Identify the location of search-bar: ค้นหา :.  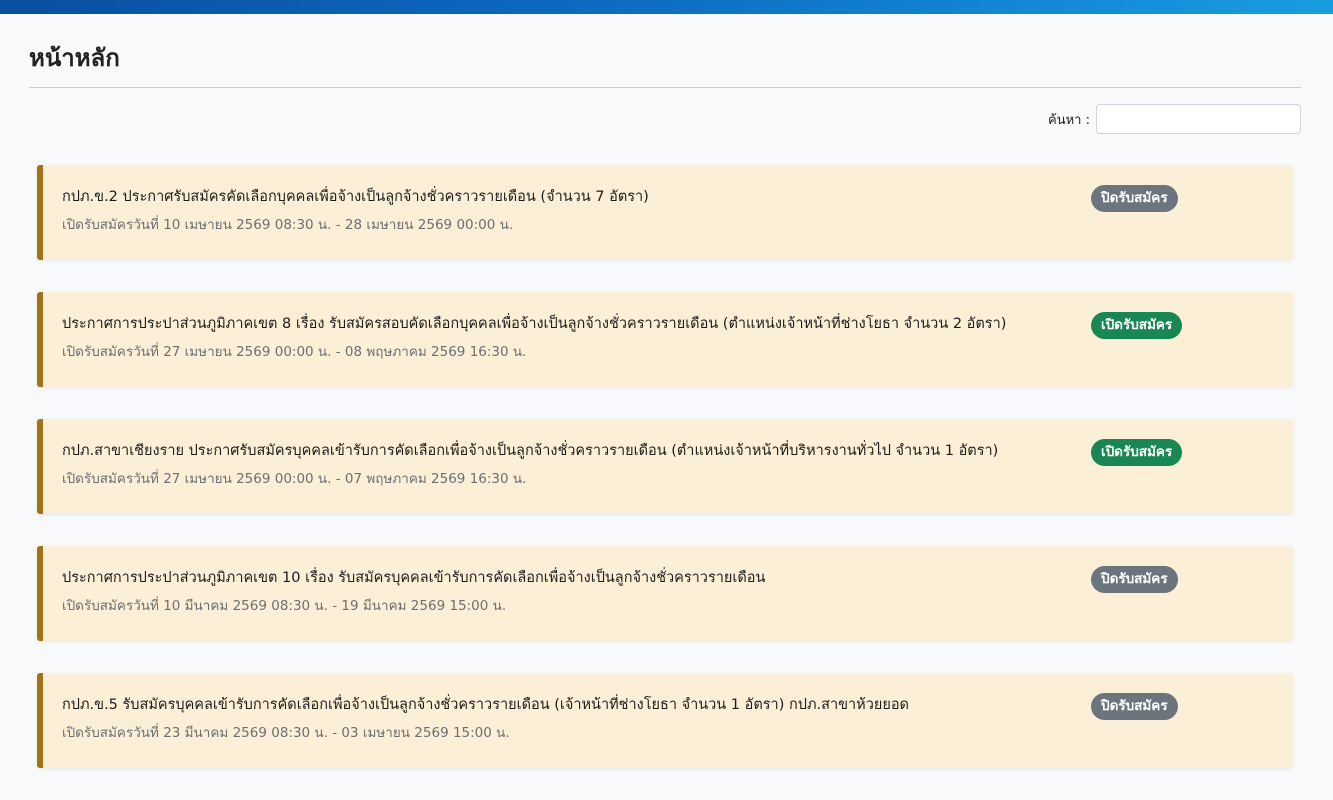
(1174, 119).